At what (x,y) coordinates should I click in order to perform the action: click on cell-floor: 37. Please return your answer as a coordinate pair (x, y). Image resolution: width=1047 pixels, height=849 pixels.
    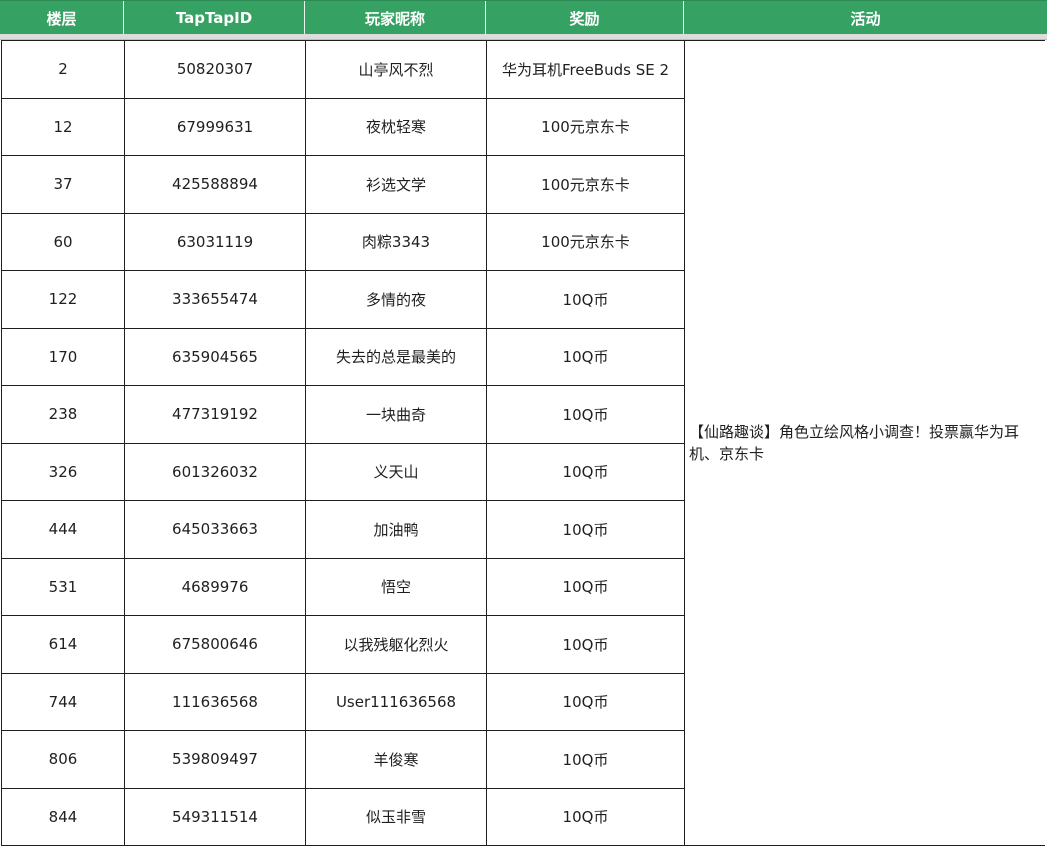
    Looking at the image, I should click on (63, 185).